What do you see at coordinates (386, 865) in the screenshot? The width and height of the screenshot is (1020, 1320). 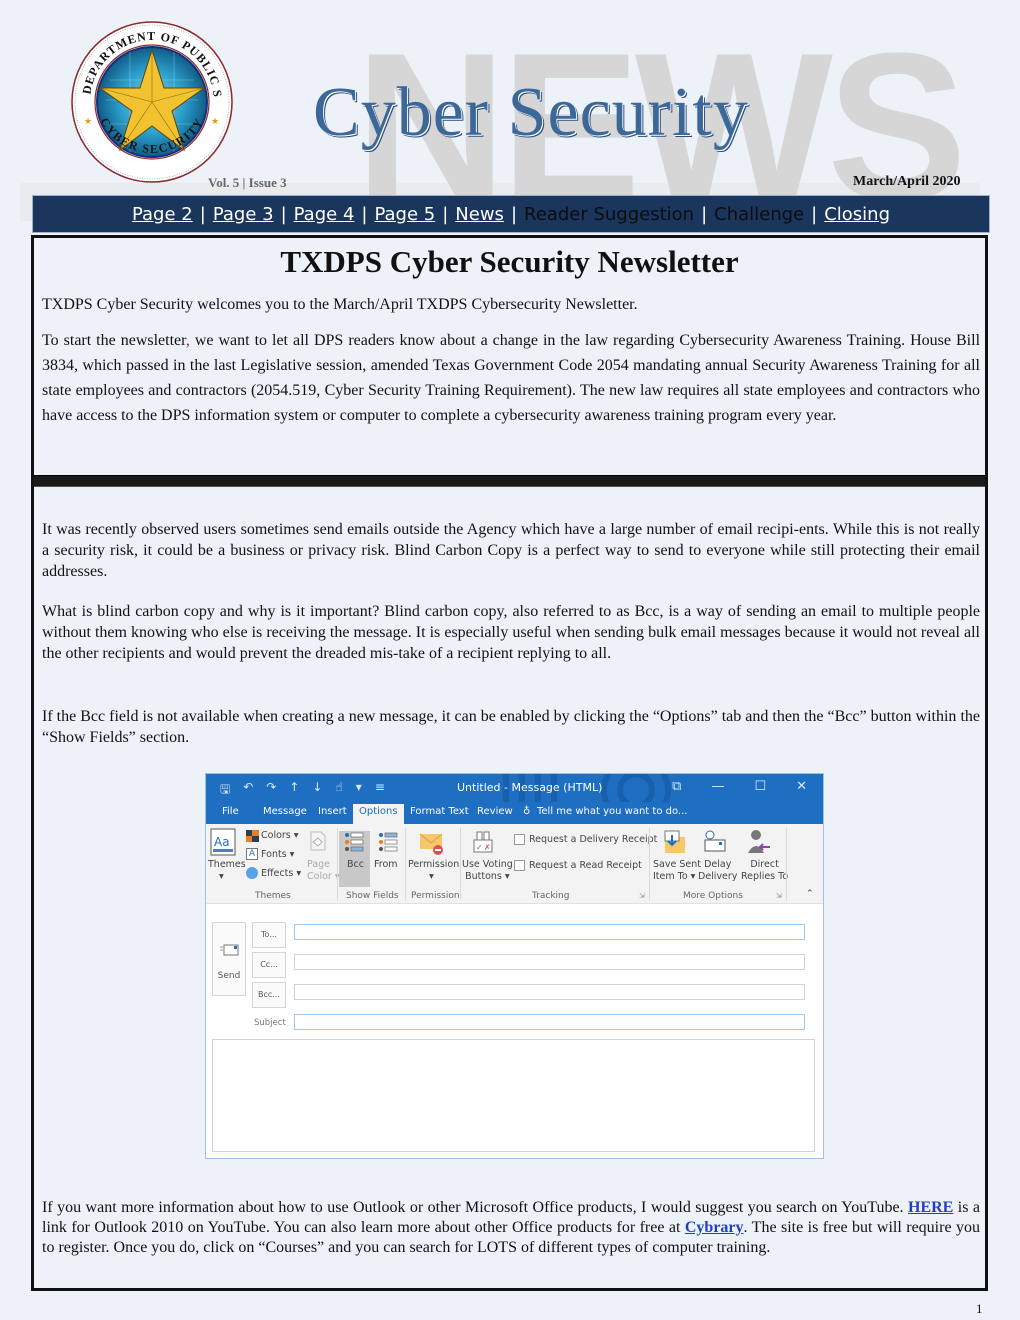 I see `from-button: From` at bounding box center [386, 865].